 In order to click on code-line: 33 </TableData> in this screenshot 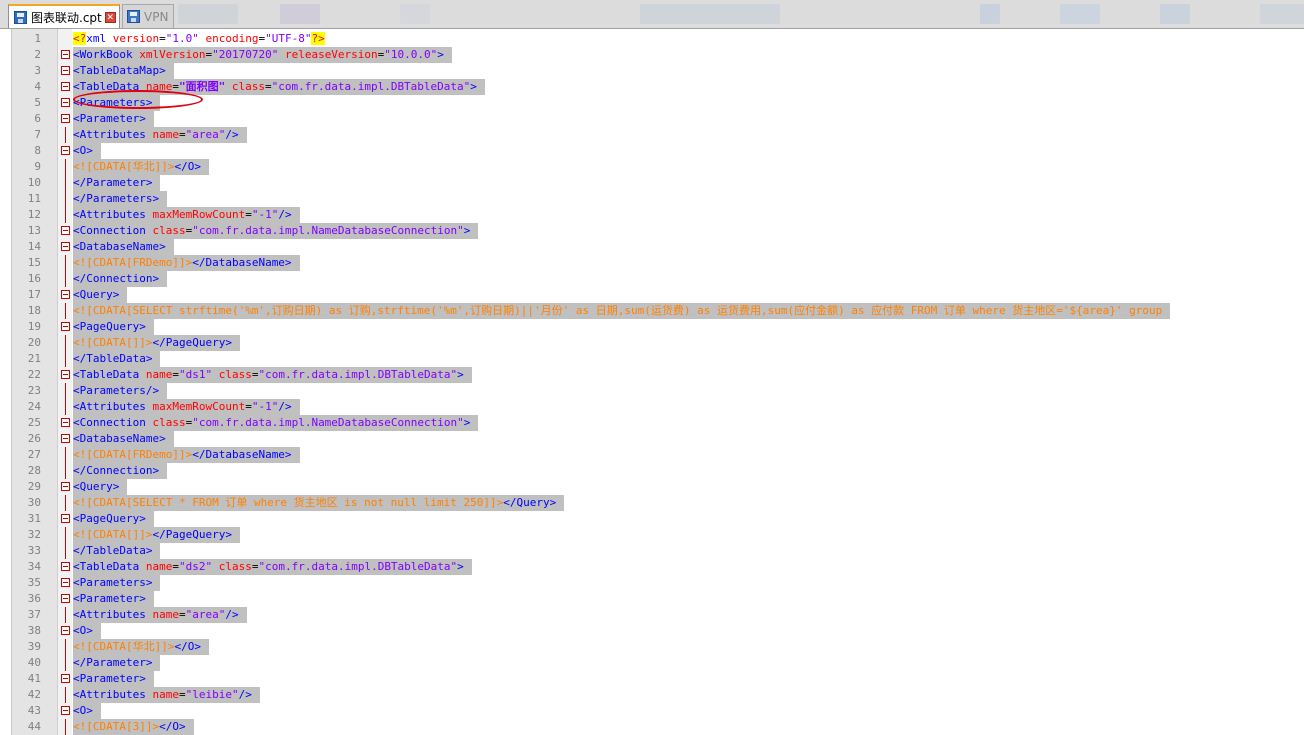, I will do `click(658, 551)`.